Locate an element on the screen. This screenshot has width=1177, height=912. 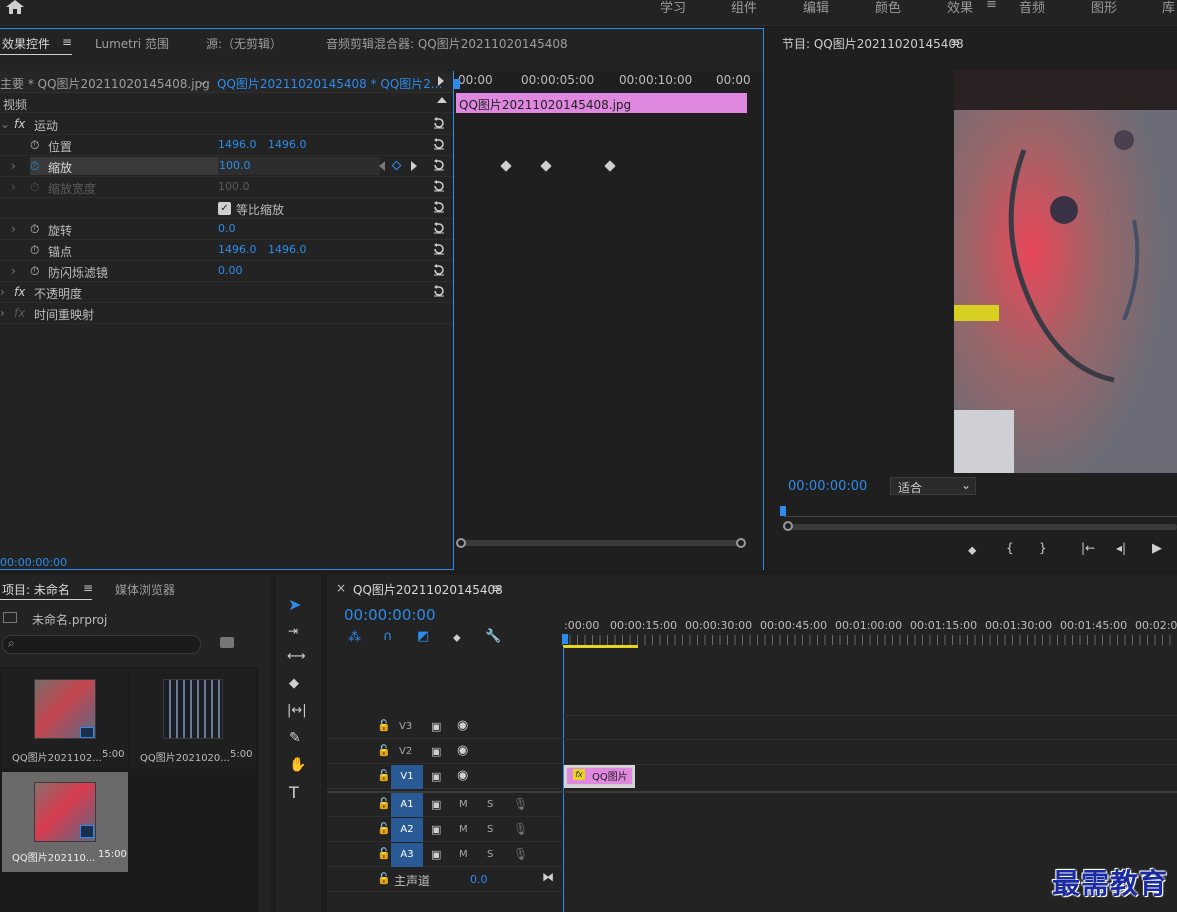
tab-menu-icon: ≡ is located at coordinates (67, 42).